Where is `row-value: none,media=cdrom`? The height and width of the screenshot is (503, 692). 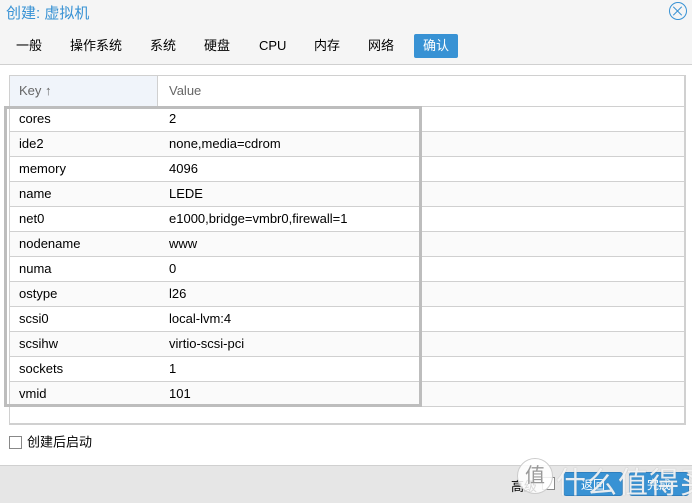
row-value: none,media=cdrom is located at coordinates (225, 143).